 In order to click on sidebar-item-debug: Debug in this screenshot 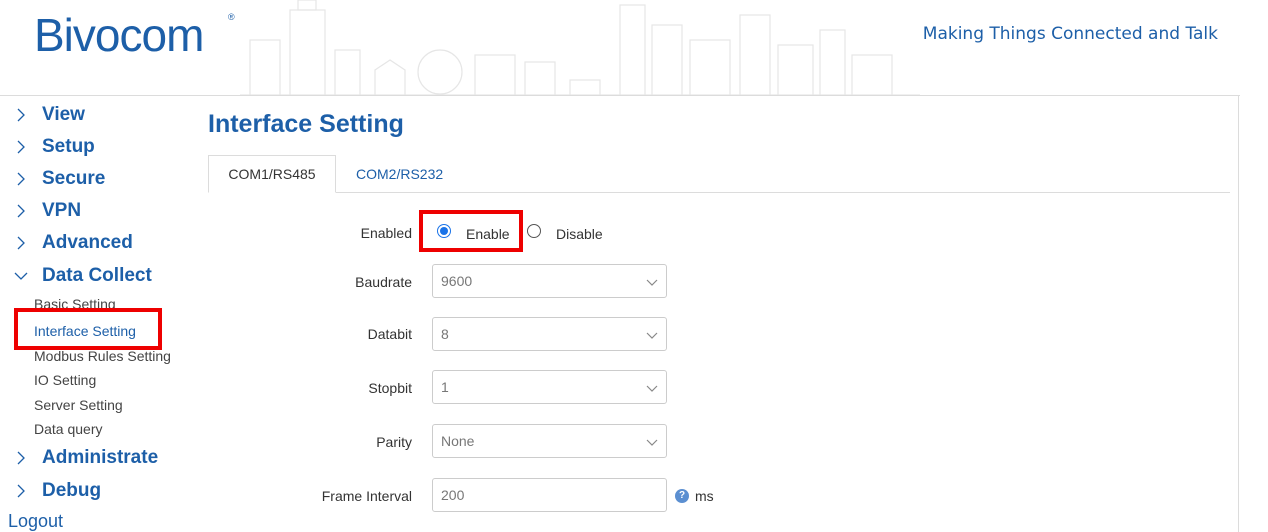, I will do `click(56, 491)`.